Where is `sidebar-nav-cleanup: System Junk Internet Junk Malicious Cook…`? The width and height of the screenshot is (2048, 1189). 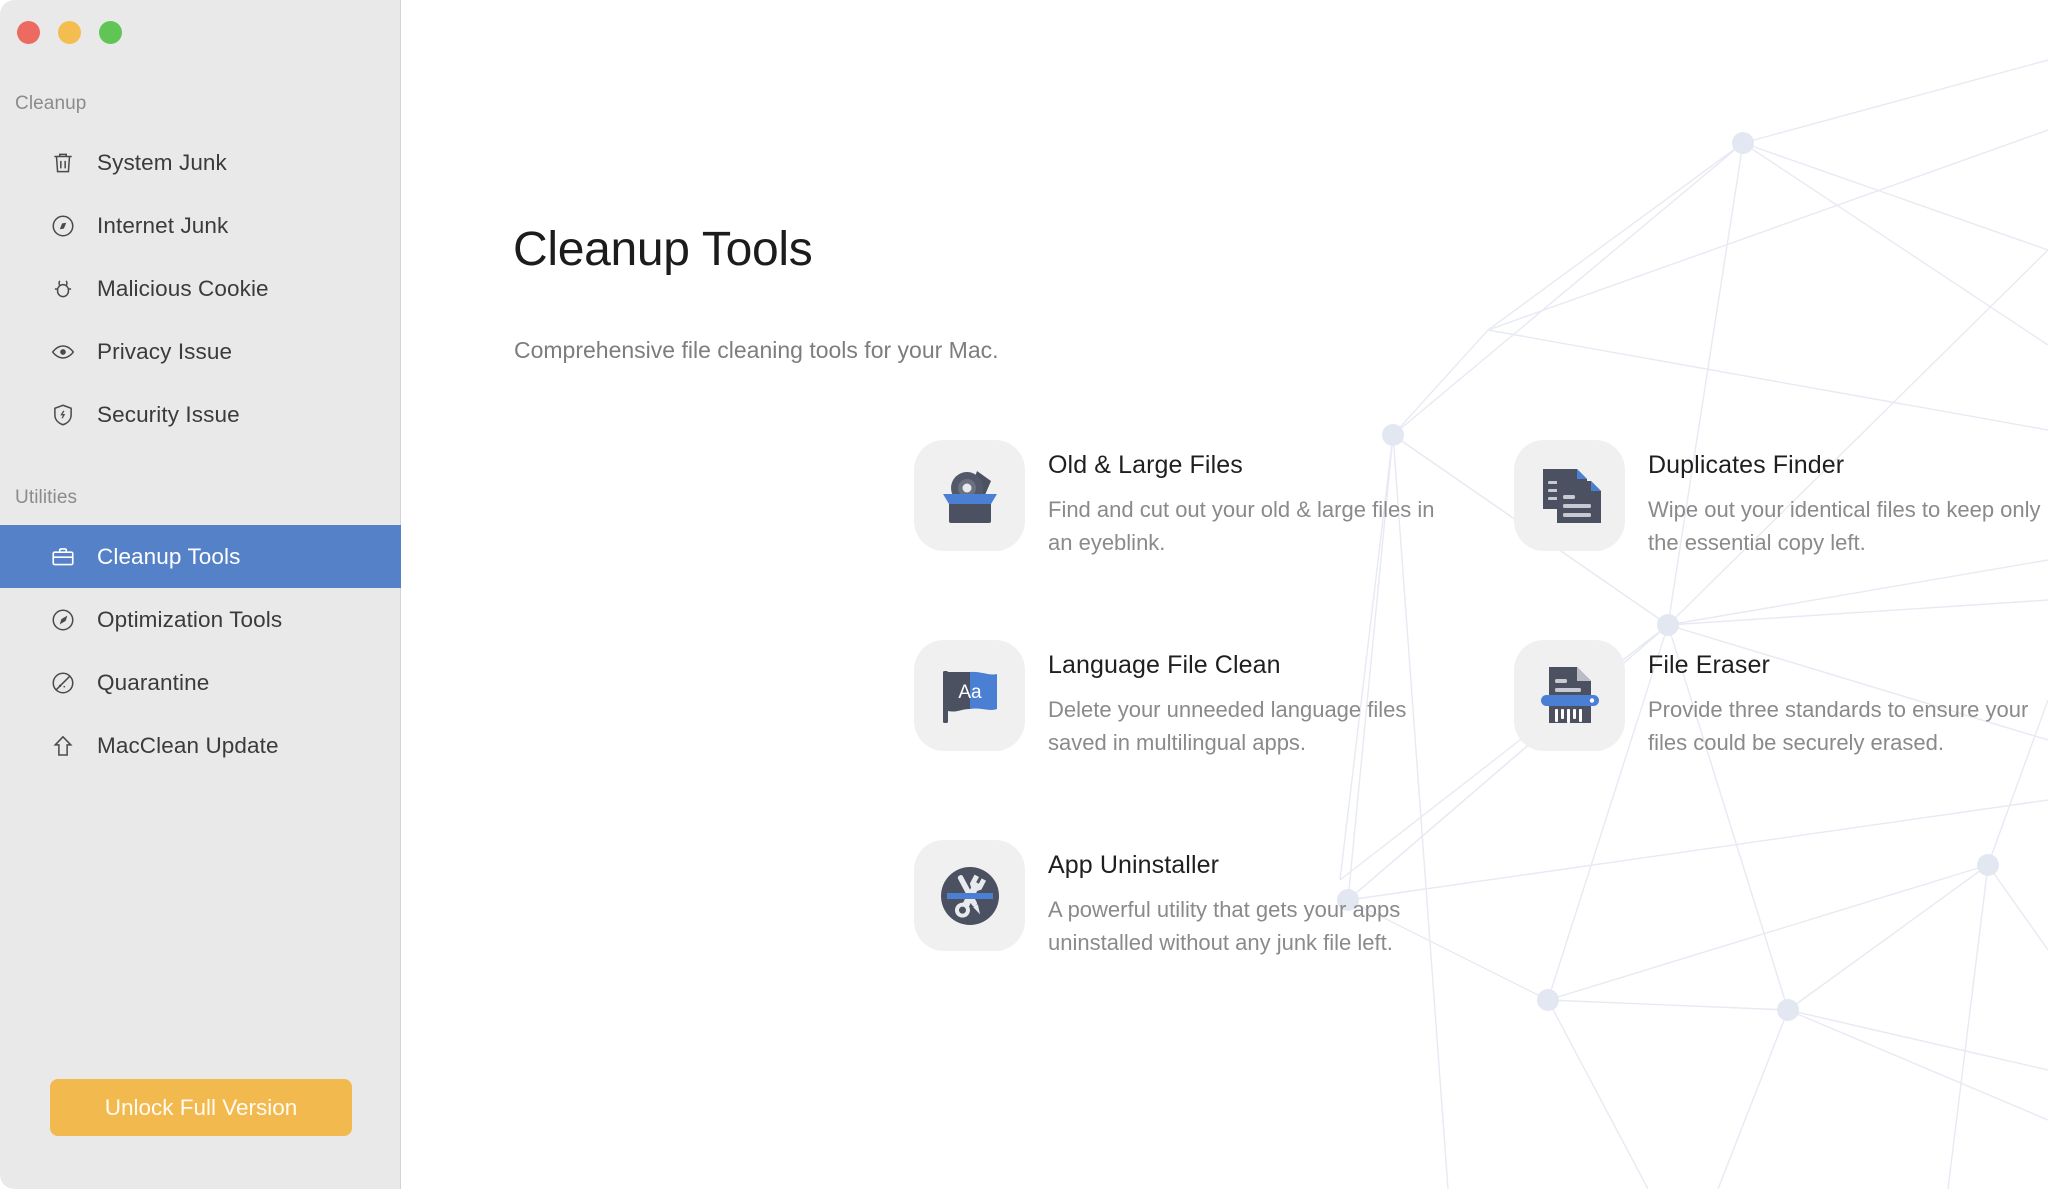 sidebar-nav-cleanup: System Junk Internet Junk Malicious Cook… is located at coordinates (200, 288).